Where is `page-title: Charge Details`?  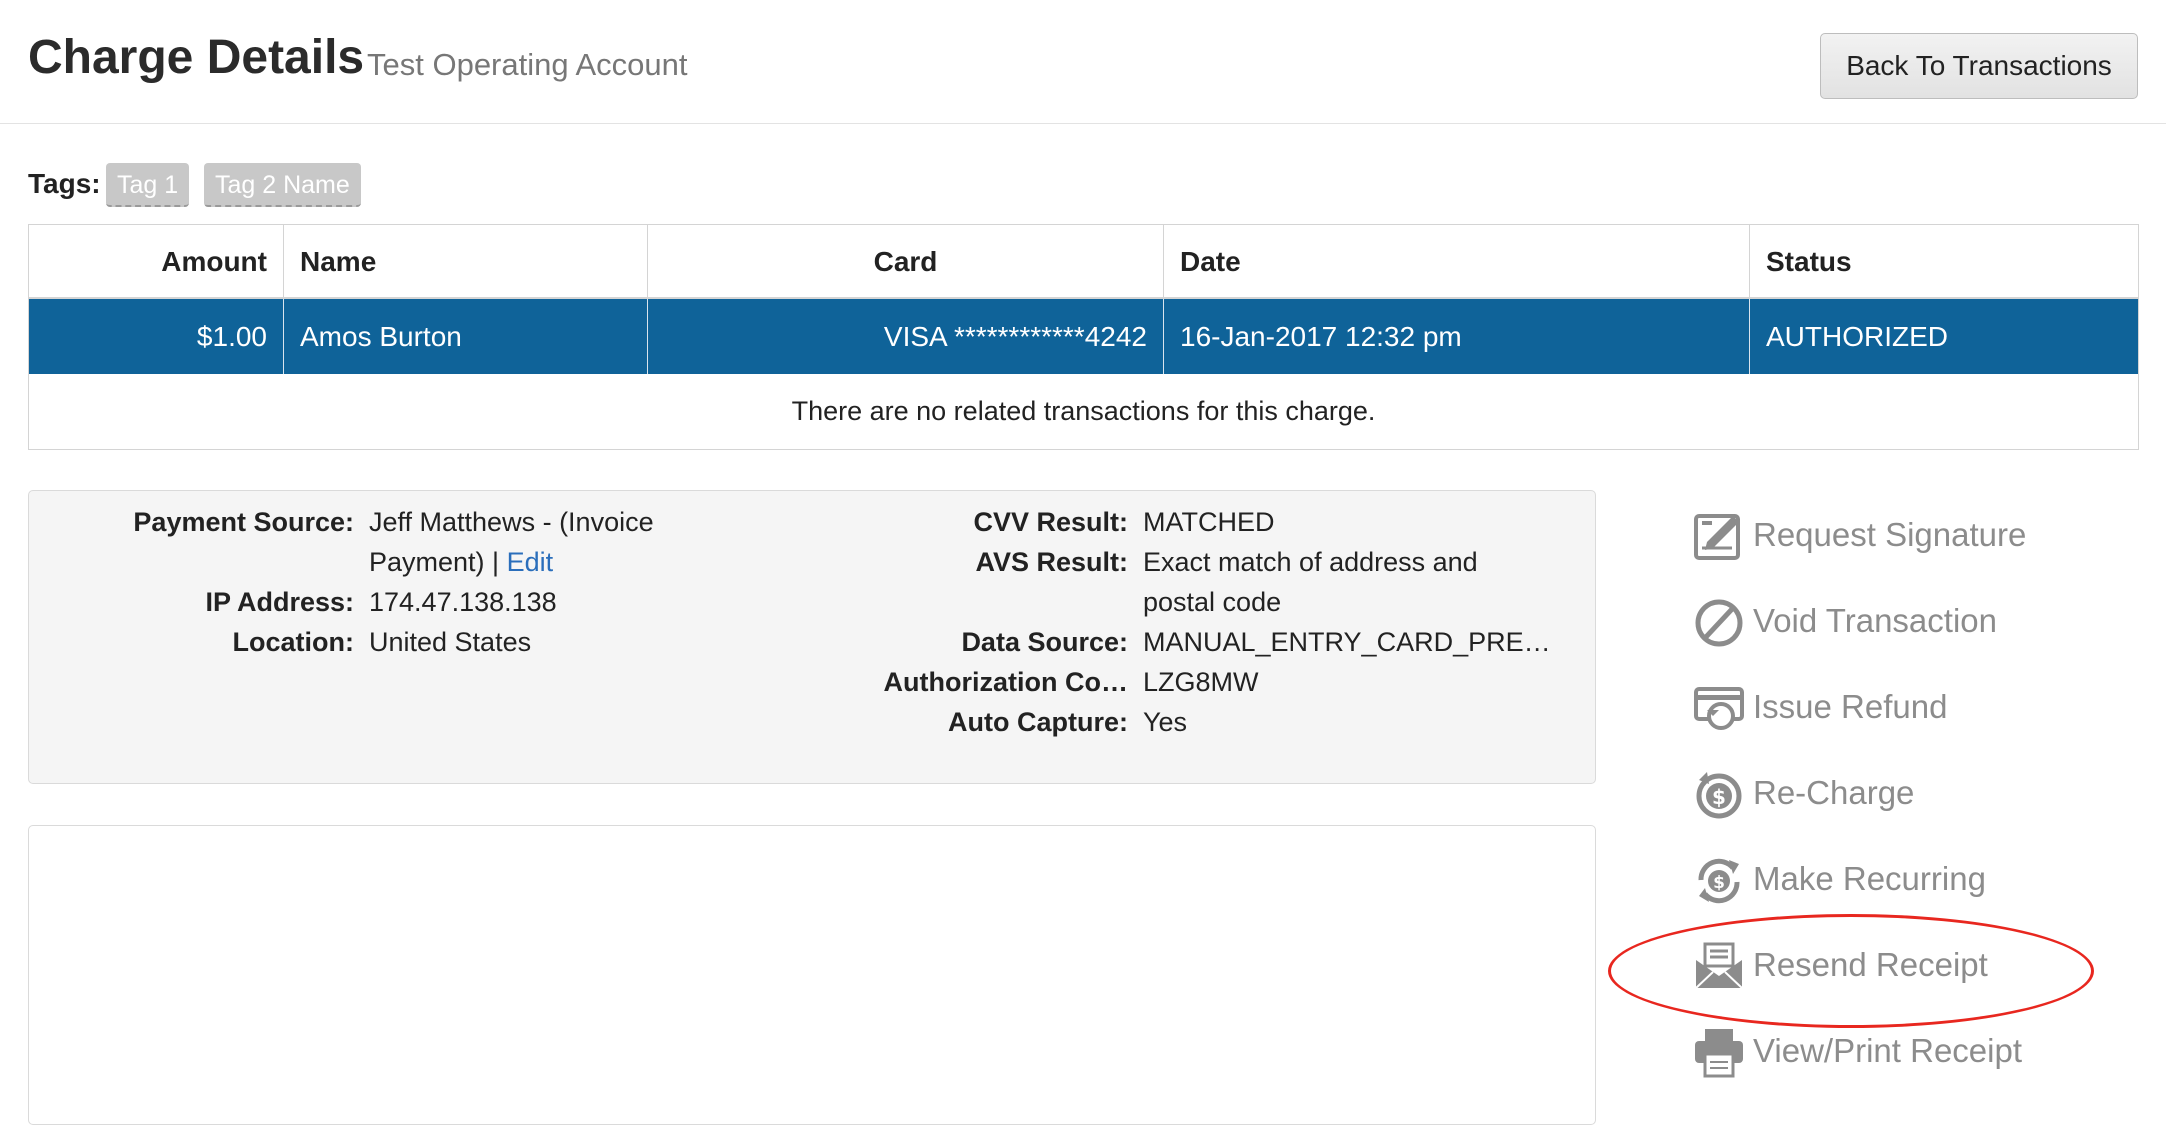
page-title: Charge Details is located at coordinates (196, 57).